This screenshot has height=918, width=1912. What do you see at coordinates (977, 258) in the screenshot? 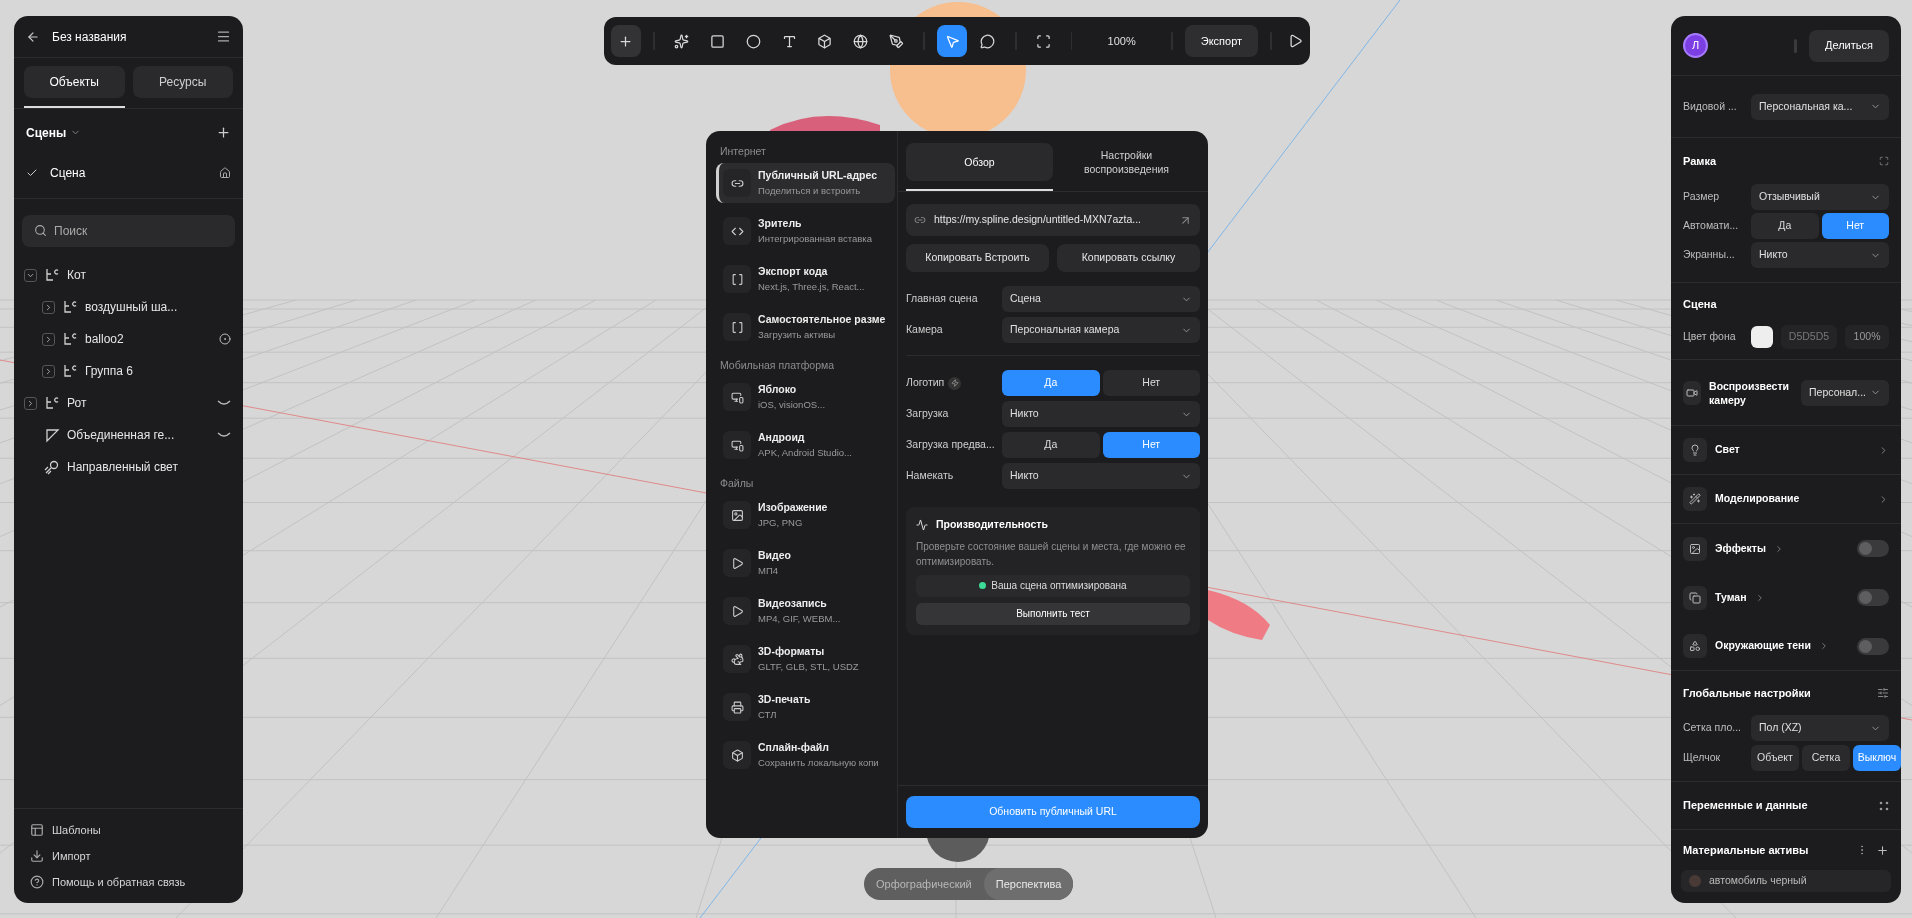
I see `copy-button: Копировать Встроить` at bounding box center [977, 258].